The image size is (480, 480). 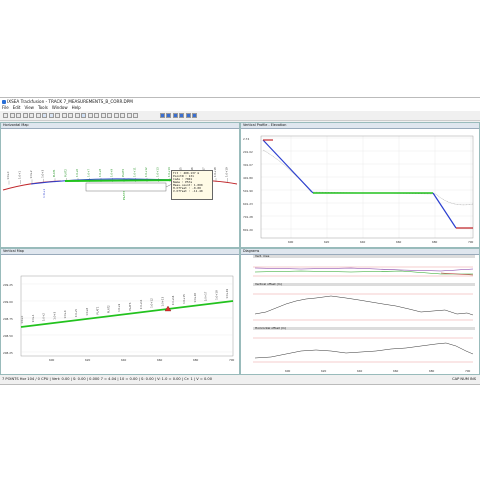 What do you see at coordinates (248, 178) in the screenshot?
I see `y-tick-label: 401.80` at bounding box center [248, 178].